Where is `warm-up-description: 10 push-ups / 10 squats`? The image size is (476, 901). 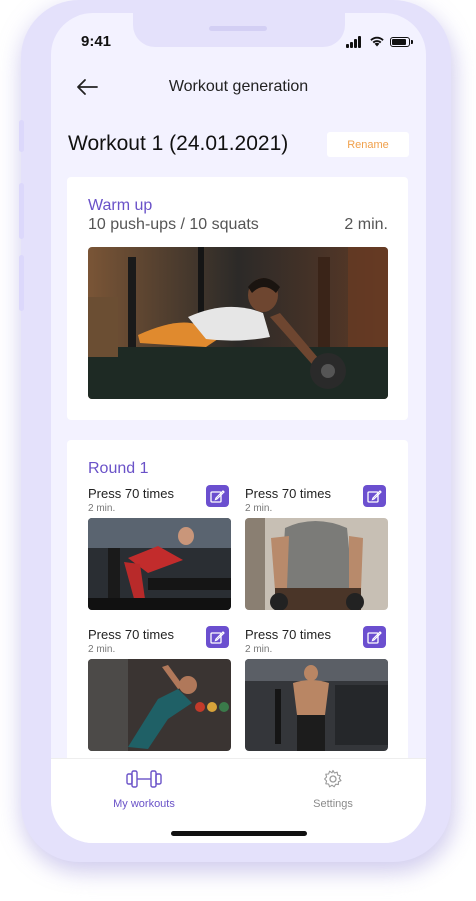
warm-up-description: 10 push-ups / 10 squats is located at coordinates (173, 224).